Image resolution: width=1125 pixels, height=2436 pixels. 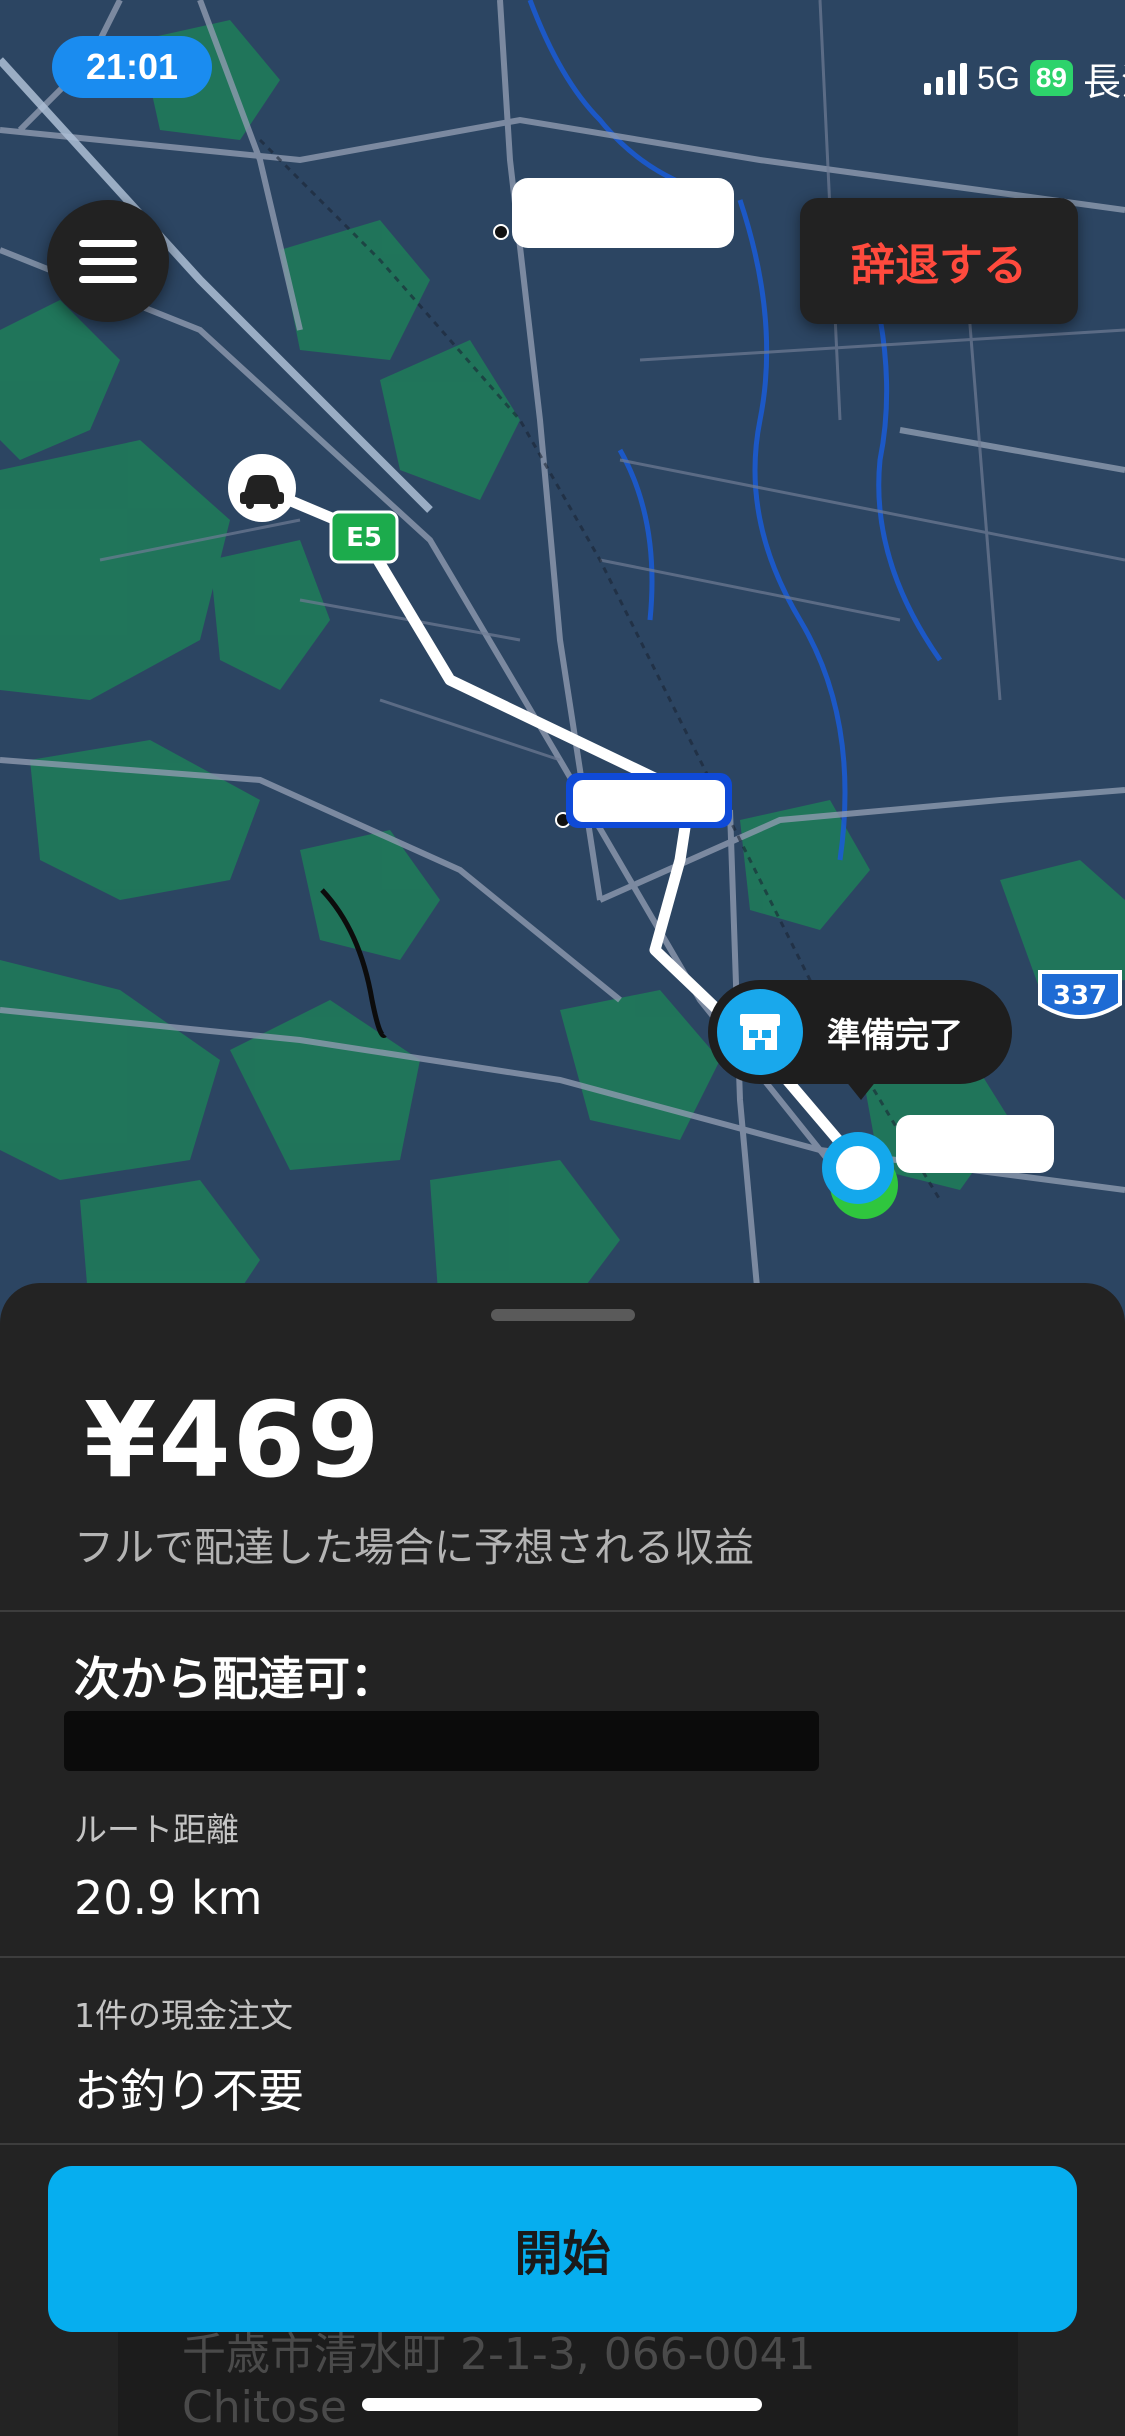 I want to click on route-shield: 337, so click(x=1080, y=994).